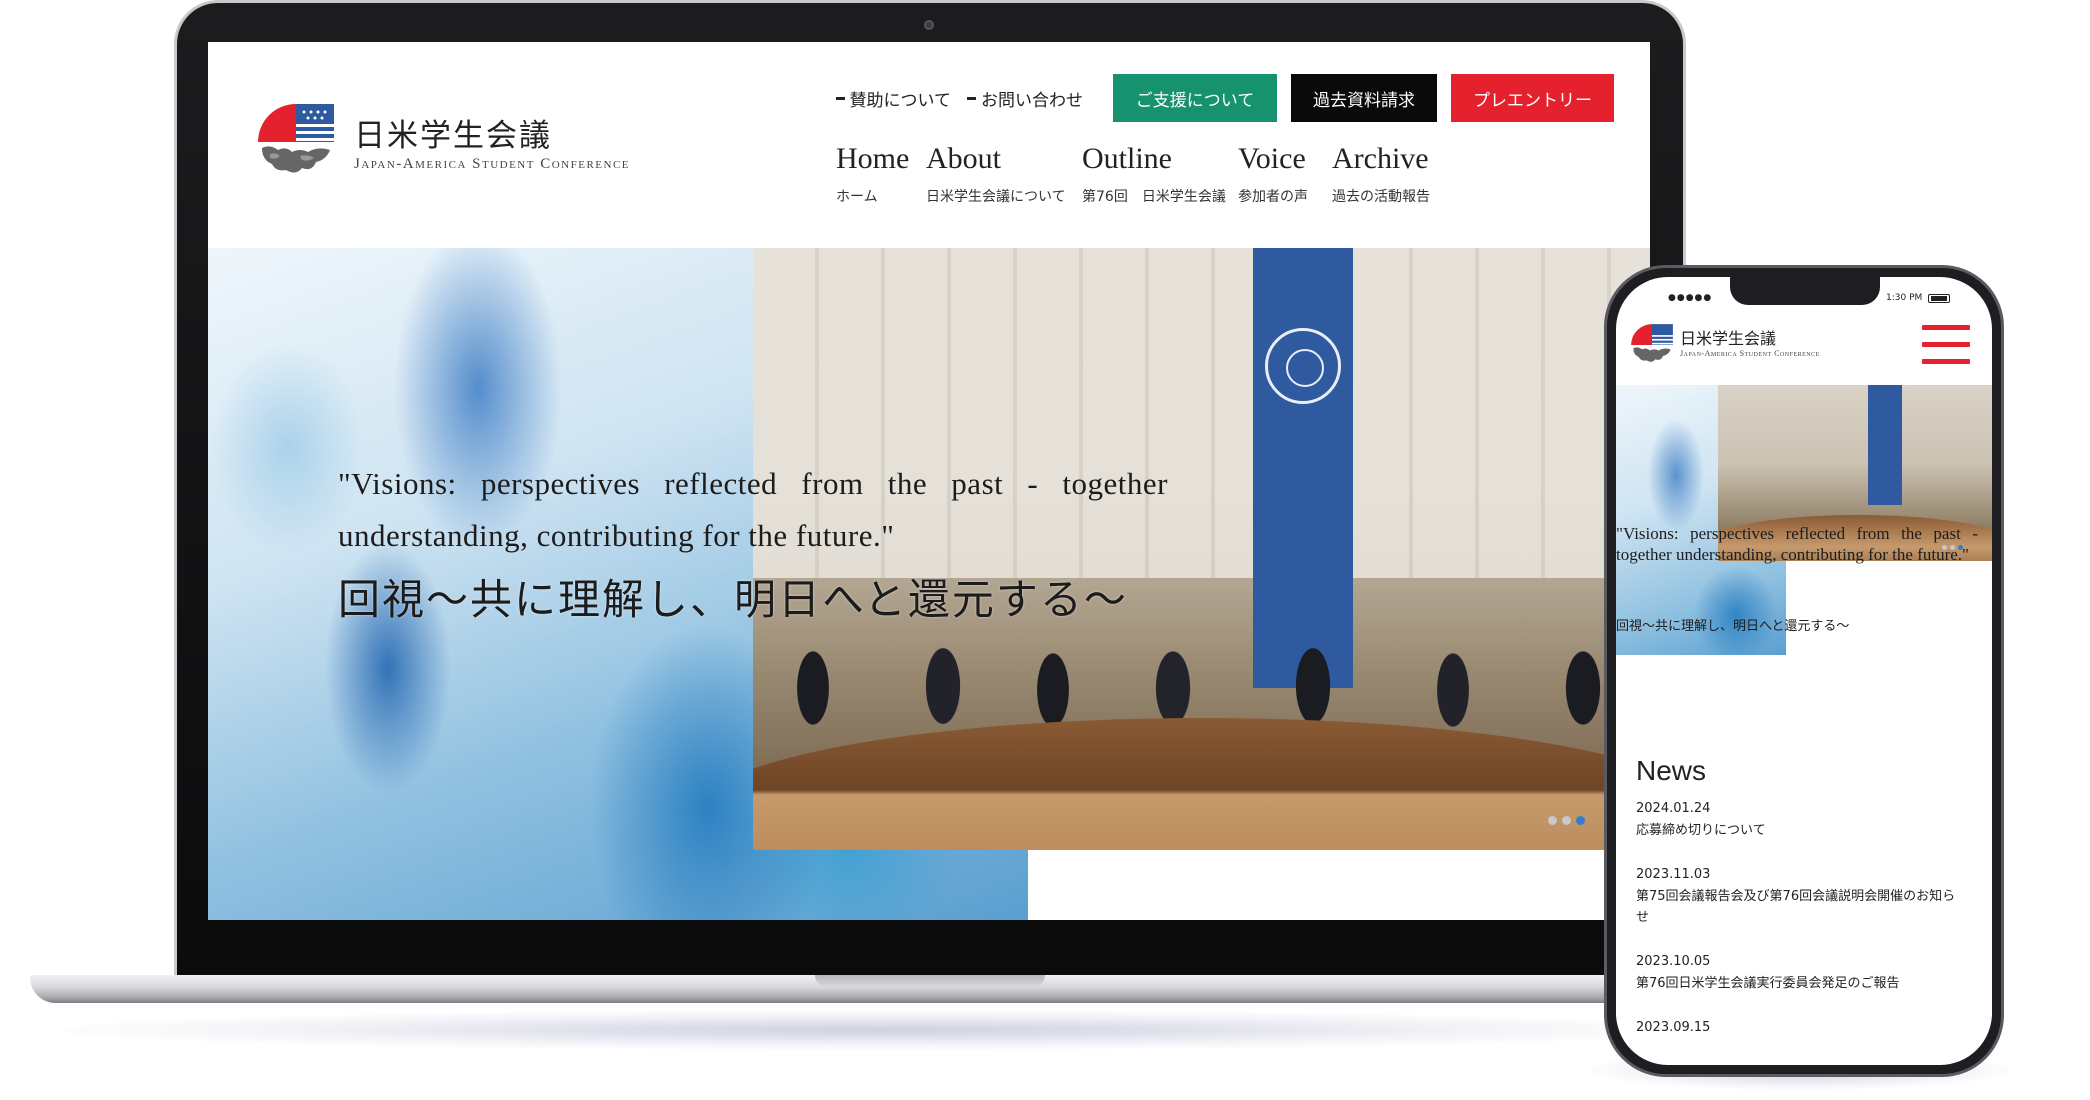 This screenshot has width=2090, height=1100. What do you see at coordinates (1946, 345) in the screenshot?
I see `hamburger-menu-icon` at bounding box center [1946, 345].